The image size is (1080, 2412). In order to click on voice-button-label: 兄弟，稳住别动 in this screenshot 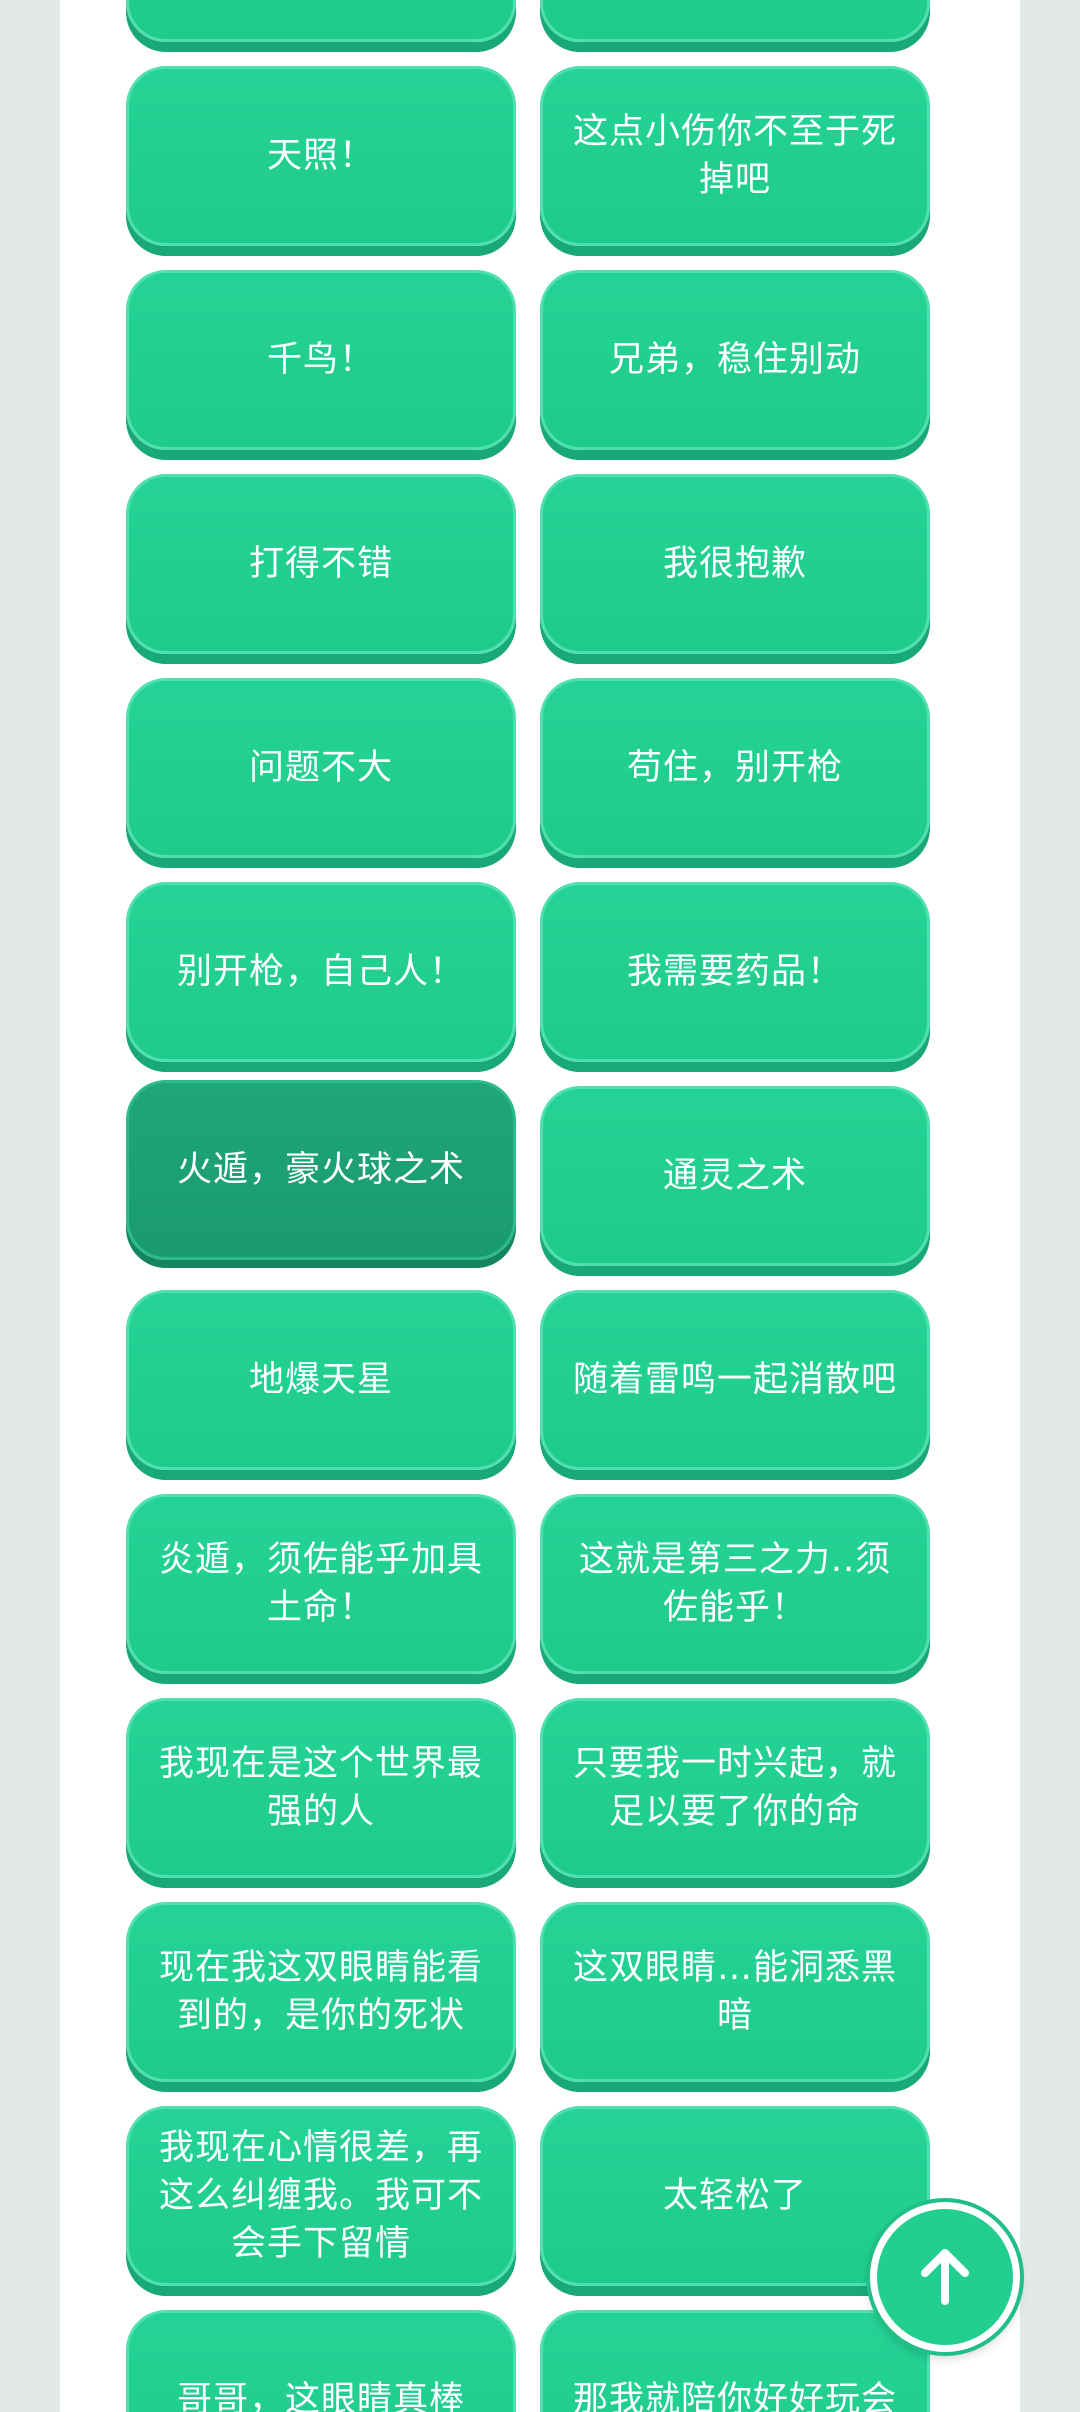, I will do `click(734, 360)`.